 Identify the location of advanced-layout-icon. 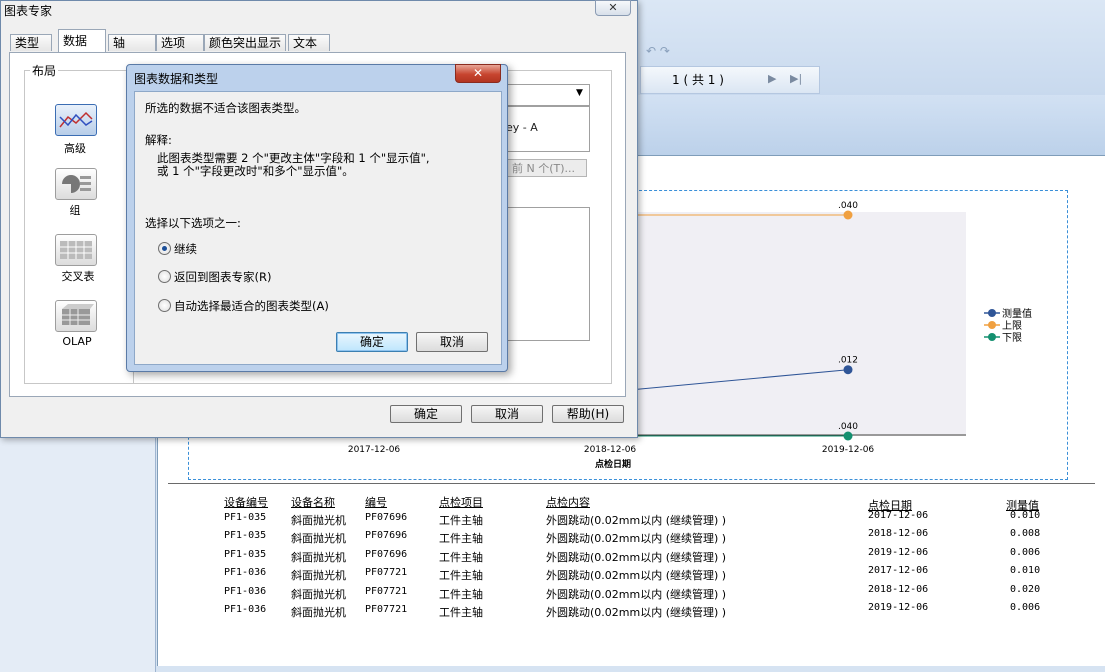
(76, 120).